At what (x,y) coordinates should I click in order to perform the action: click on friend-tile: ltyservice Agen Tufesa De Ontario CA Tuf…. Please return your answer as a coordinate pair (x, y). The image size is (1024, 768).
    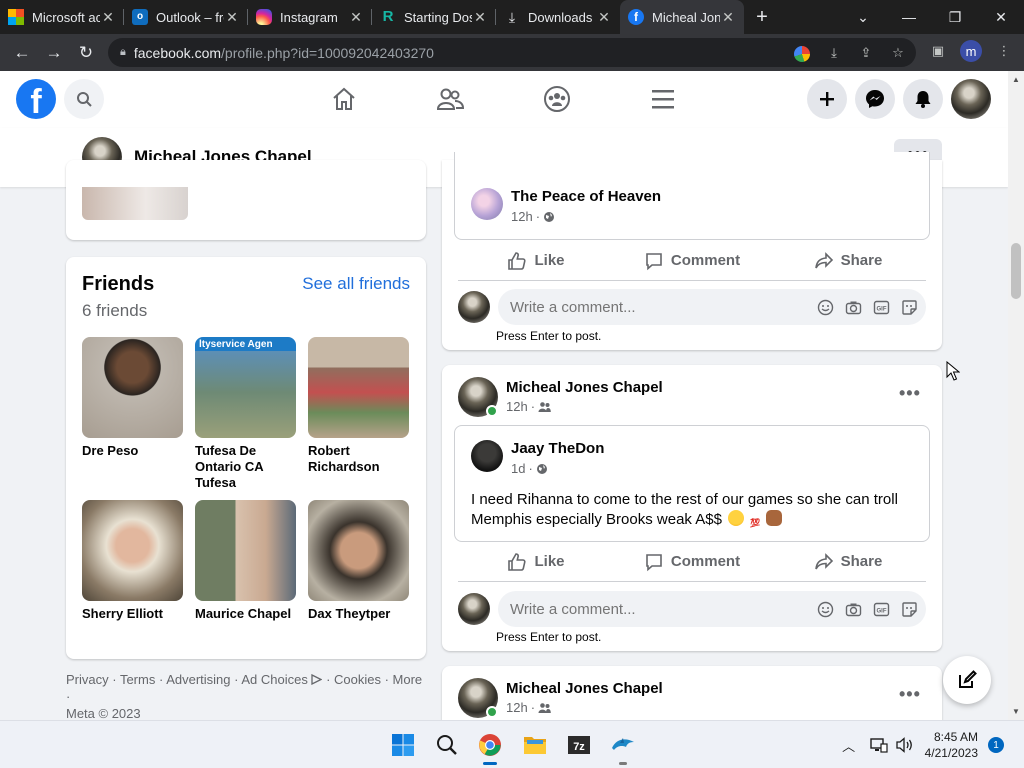
    Looking at the image, I should click on (245, 414).